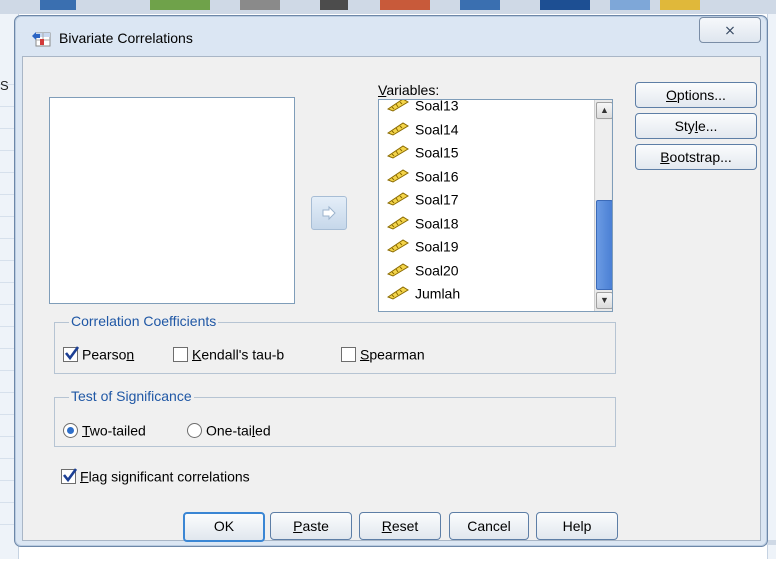  What do you see at coordinates (383, 353) in the screenshot?
I see `spearman-checkbox: Spearman` at bounding box center [383, 353].